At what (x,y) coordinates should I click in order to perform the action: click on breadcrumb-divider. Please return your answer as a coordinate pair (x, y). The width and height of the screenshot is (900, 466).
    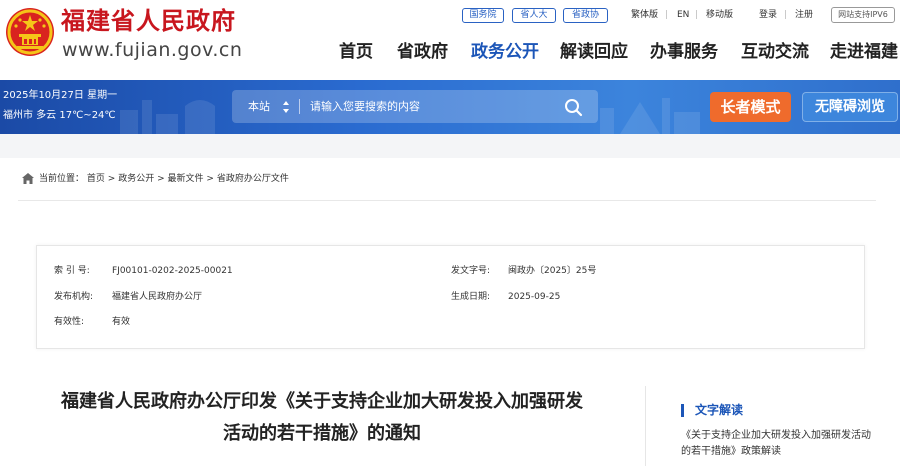
    Looking at the image, I should click on (447, 200).